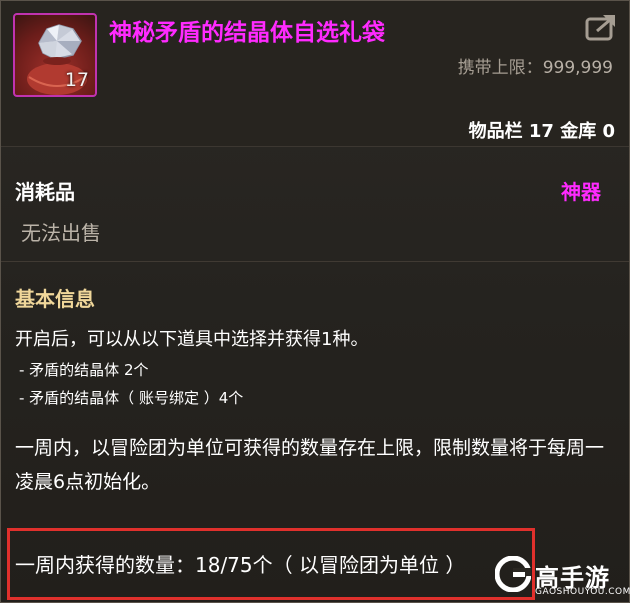  What do you see at coordinates (240, 565) in the screenshot?
I see `weekly-count: 一周内获得的数量：18/75个（ 以冒险团为单位 ）` at bounding box center [240, 565].